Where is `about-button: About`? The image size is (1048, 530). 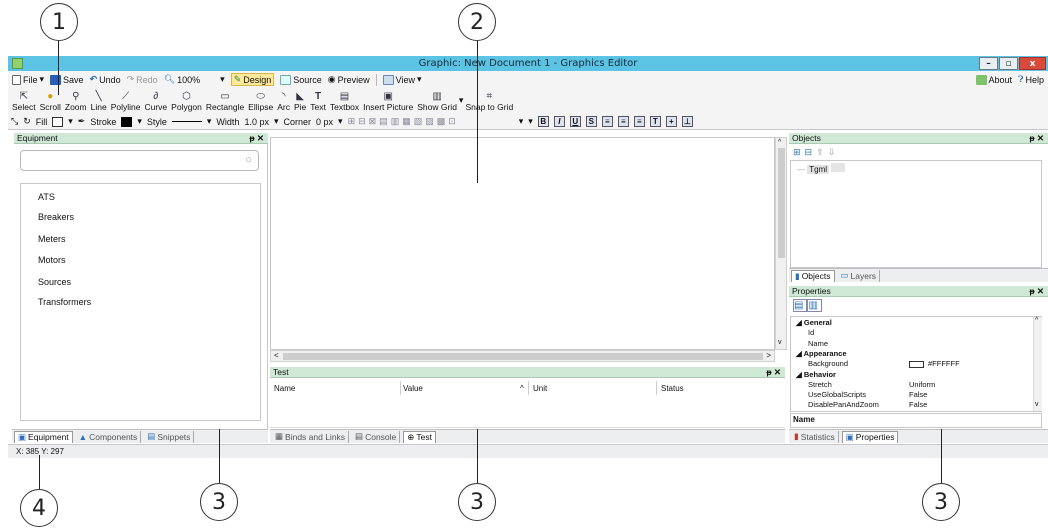
about-button: About is located at coordinates (993, 79).